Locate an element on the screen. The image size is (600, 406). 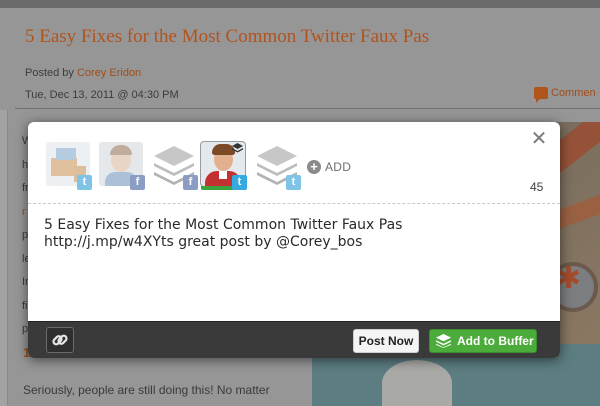
comments-link: Commen is located at coordinates (565, 95).